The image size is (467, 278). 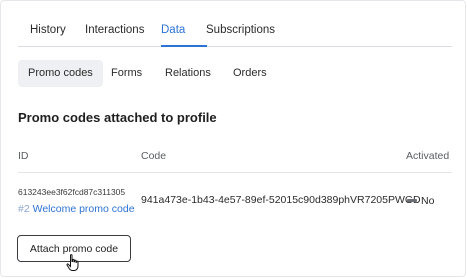 What do you see at coordinates (428, 201) in the screenshot?
I see `activated-value: No` at bounding box center [428, 201].